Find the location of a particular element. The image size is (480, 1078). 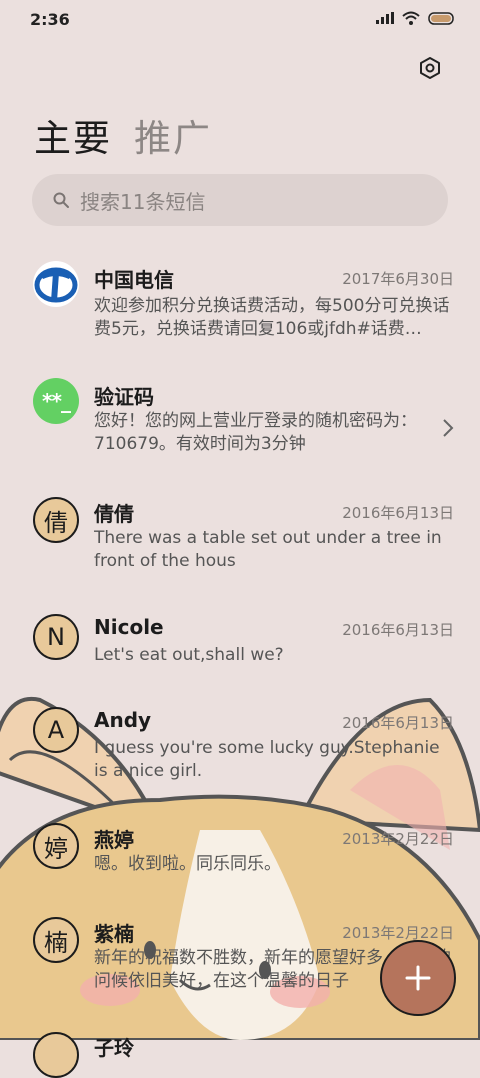

contact-name: 紫楠 is located at coordinates (114, 934).